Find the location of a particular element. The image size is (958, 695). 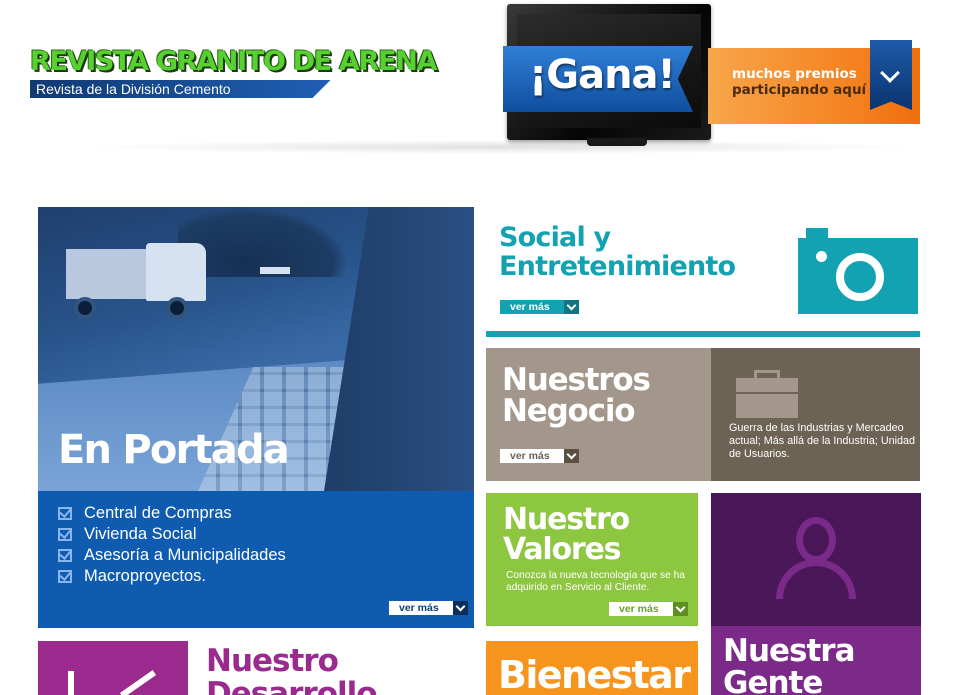

tile-social: Social y Entretenimiento ver más is located at coordinates (703, 272).